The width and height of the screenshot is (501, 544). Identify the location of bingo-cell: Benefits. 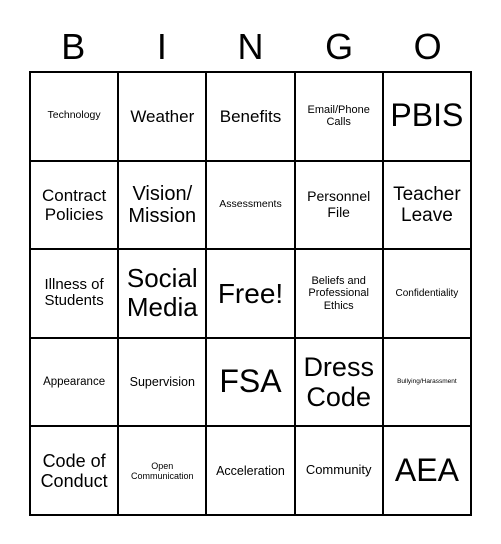
(250, 116).